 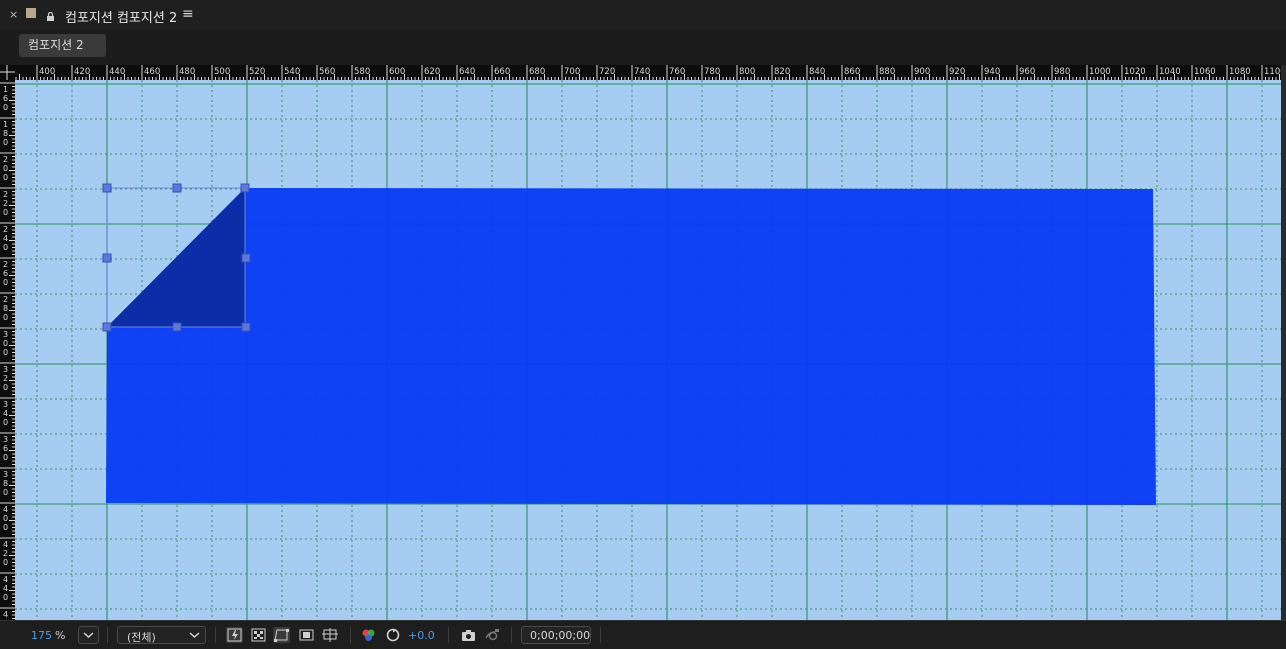 I want to click on reset-exposure-icon, so click(x=393, y=635).